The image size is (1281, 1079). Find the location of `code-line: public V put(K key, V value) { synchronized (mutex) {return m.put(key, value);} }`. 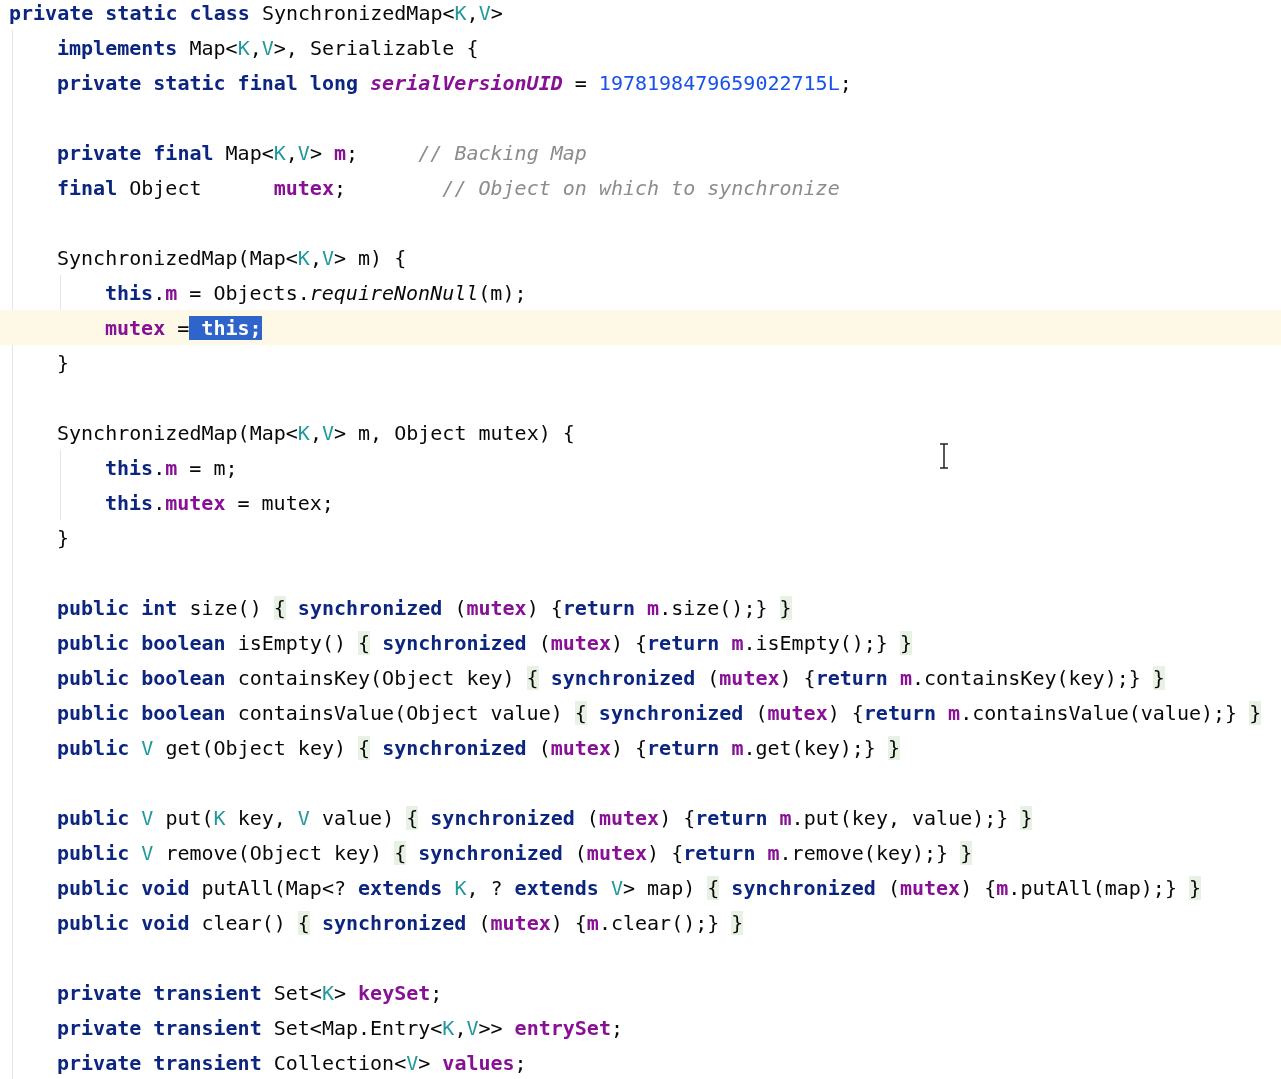

code-line: public V put(K key, V value) { synchronized (mutex) {return m.put(key, value);} } is located at coordinates (545, 818).